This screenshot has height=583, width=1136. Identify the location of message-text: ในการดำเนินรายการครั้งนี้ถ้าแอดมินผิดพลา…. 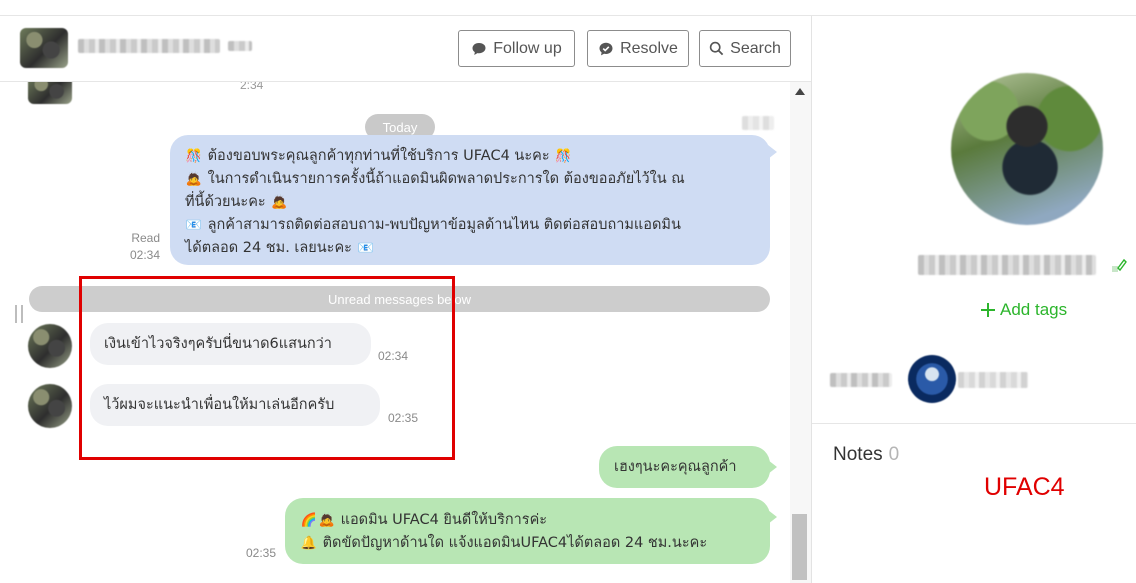
(446, 179).